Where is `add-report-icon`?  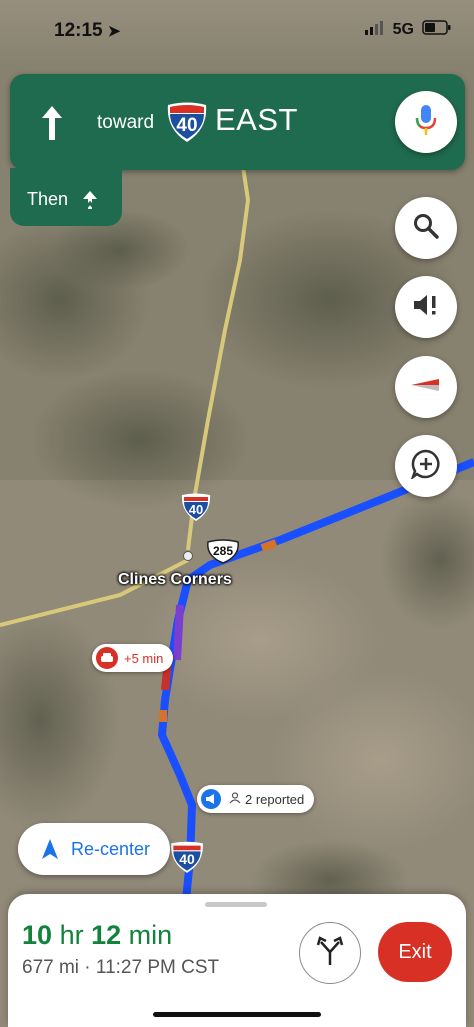
add-report-icon is located at coordinates (425, 466).